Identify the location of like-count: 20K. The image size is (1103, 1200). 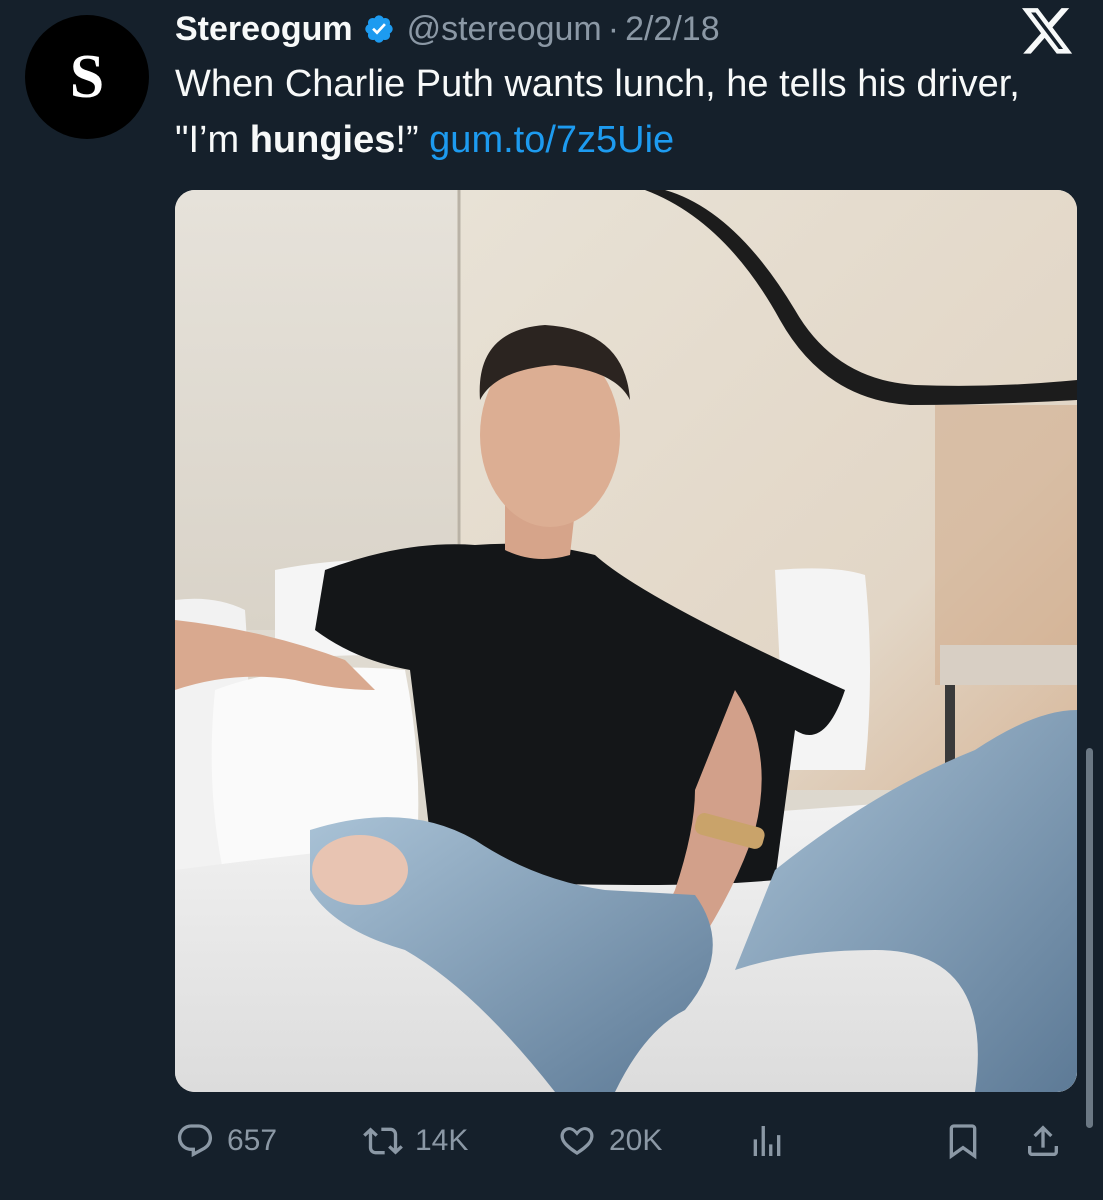
(636, 1140).